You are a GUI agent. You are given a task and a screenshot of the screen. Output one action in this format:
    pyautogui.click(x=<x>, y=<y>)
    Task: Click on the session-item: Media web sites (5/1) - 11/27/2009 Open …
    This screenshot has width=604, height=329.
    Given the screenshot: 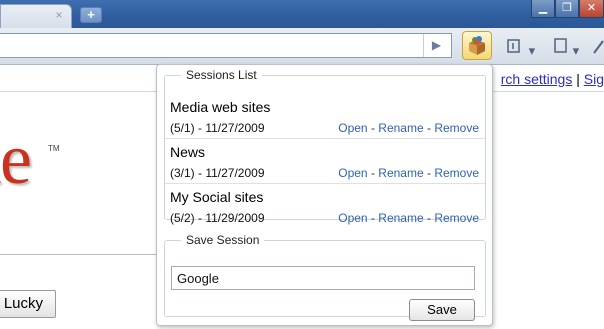 What is the action you would take?
    pyautogui.click(x=325, y=116)
    